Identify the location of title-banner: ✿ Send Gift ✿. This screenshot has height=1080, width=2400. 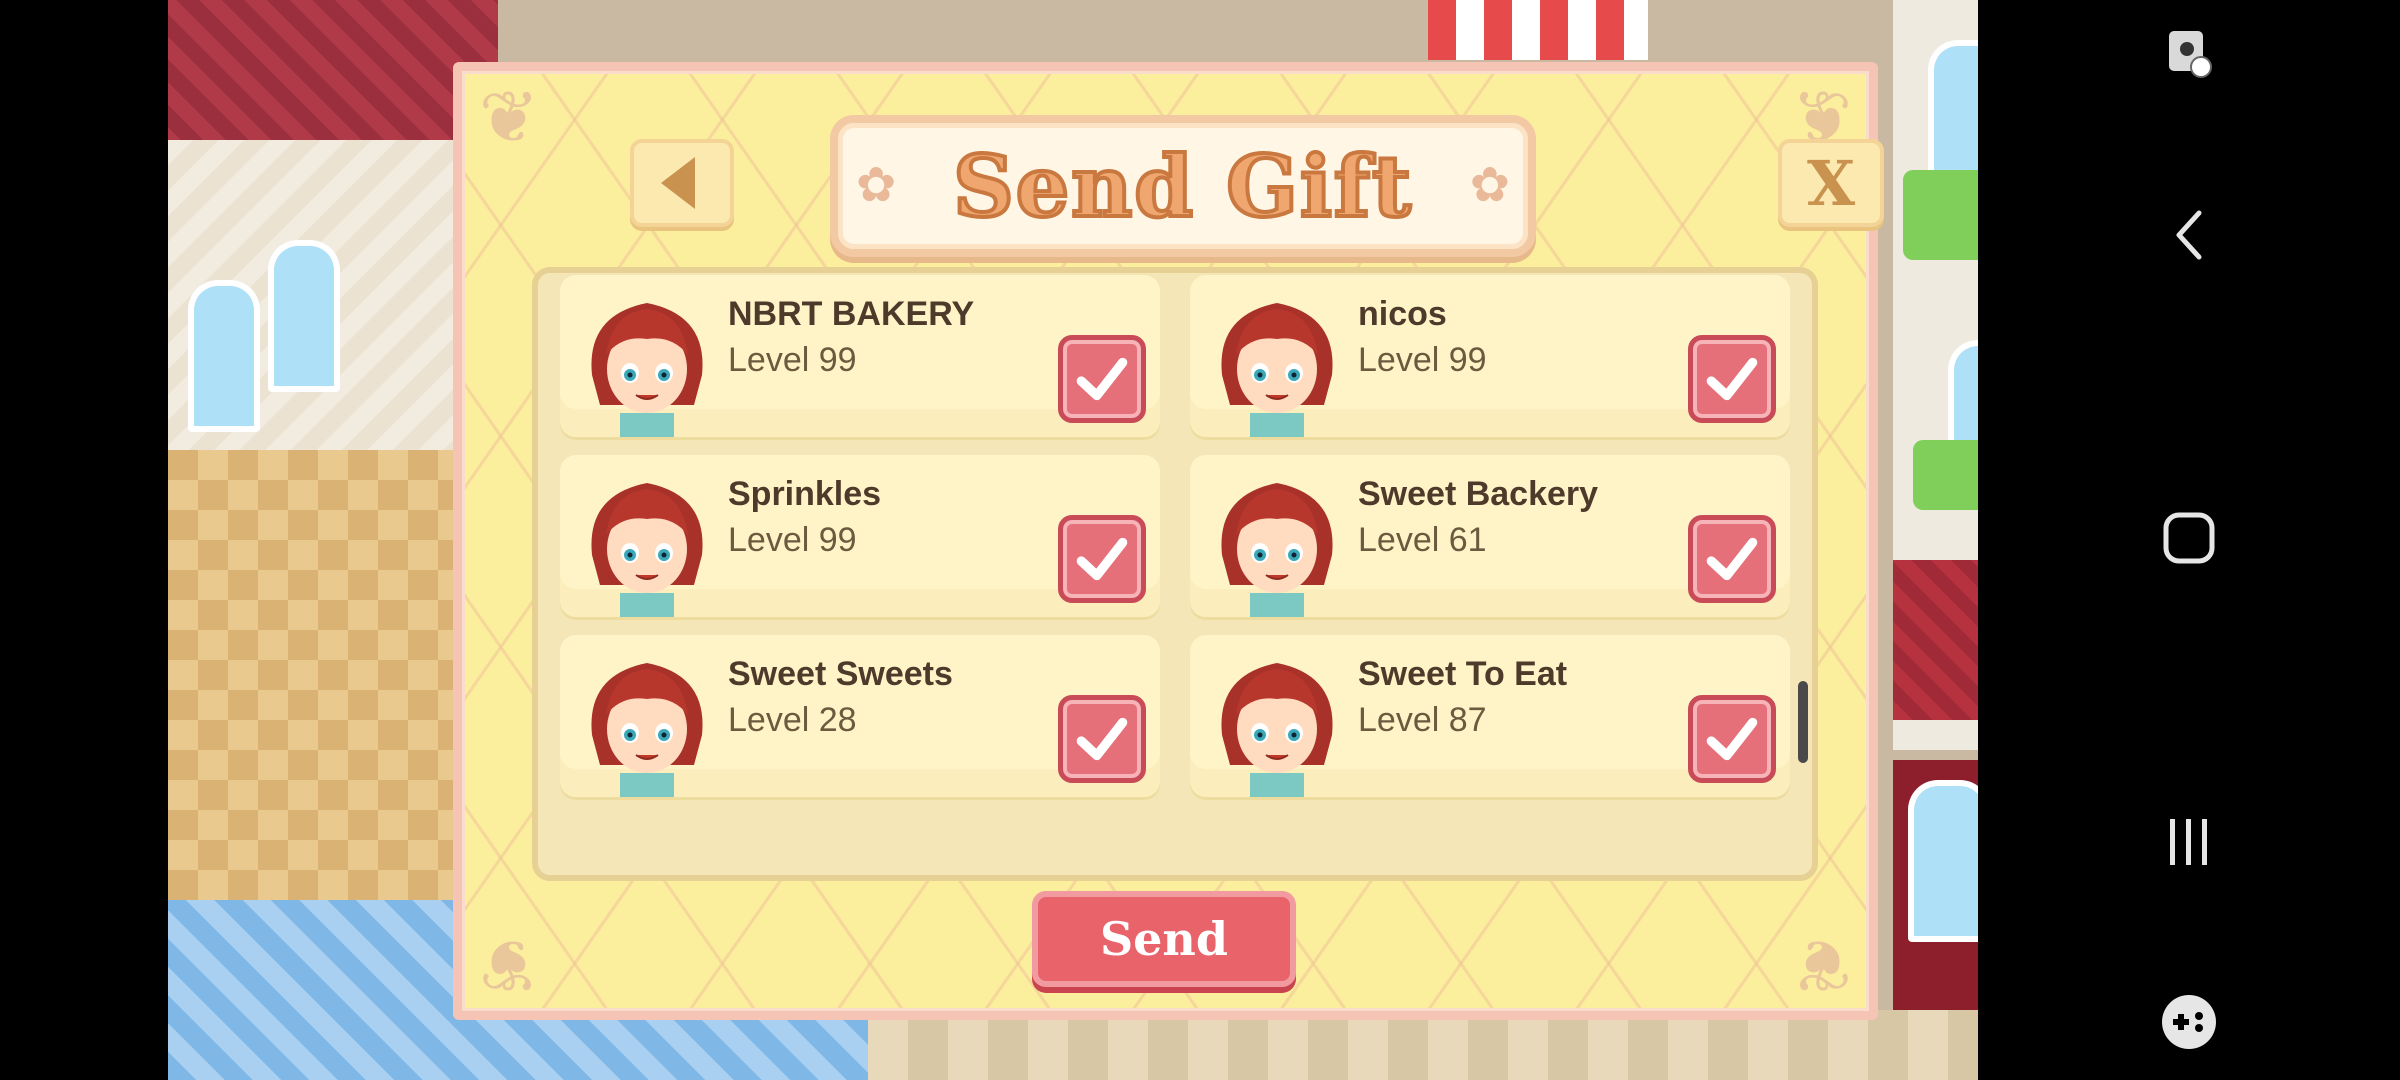
(1183, 186).